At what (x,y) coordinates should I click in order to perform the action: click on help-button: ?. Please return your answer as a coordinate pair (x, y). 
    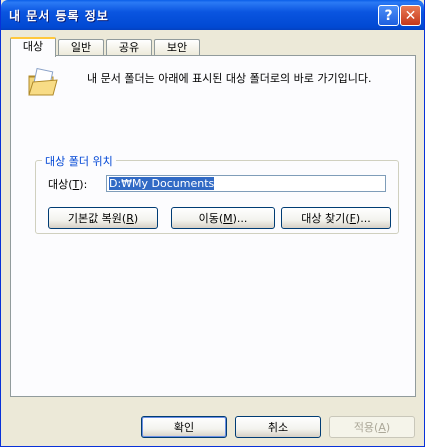
    Looking at the image, I should click on (388, 15).